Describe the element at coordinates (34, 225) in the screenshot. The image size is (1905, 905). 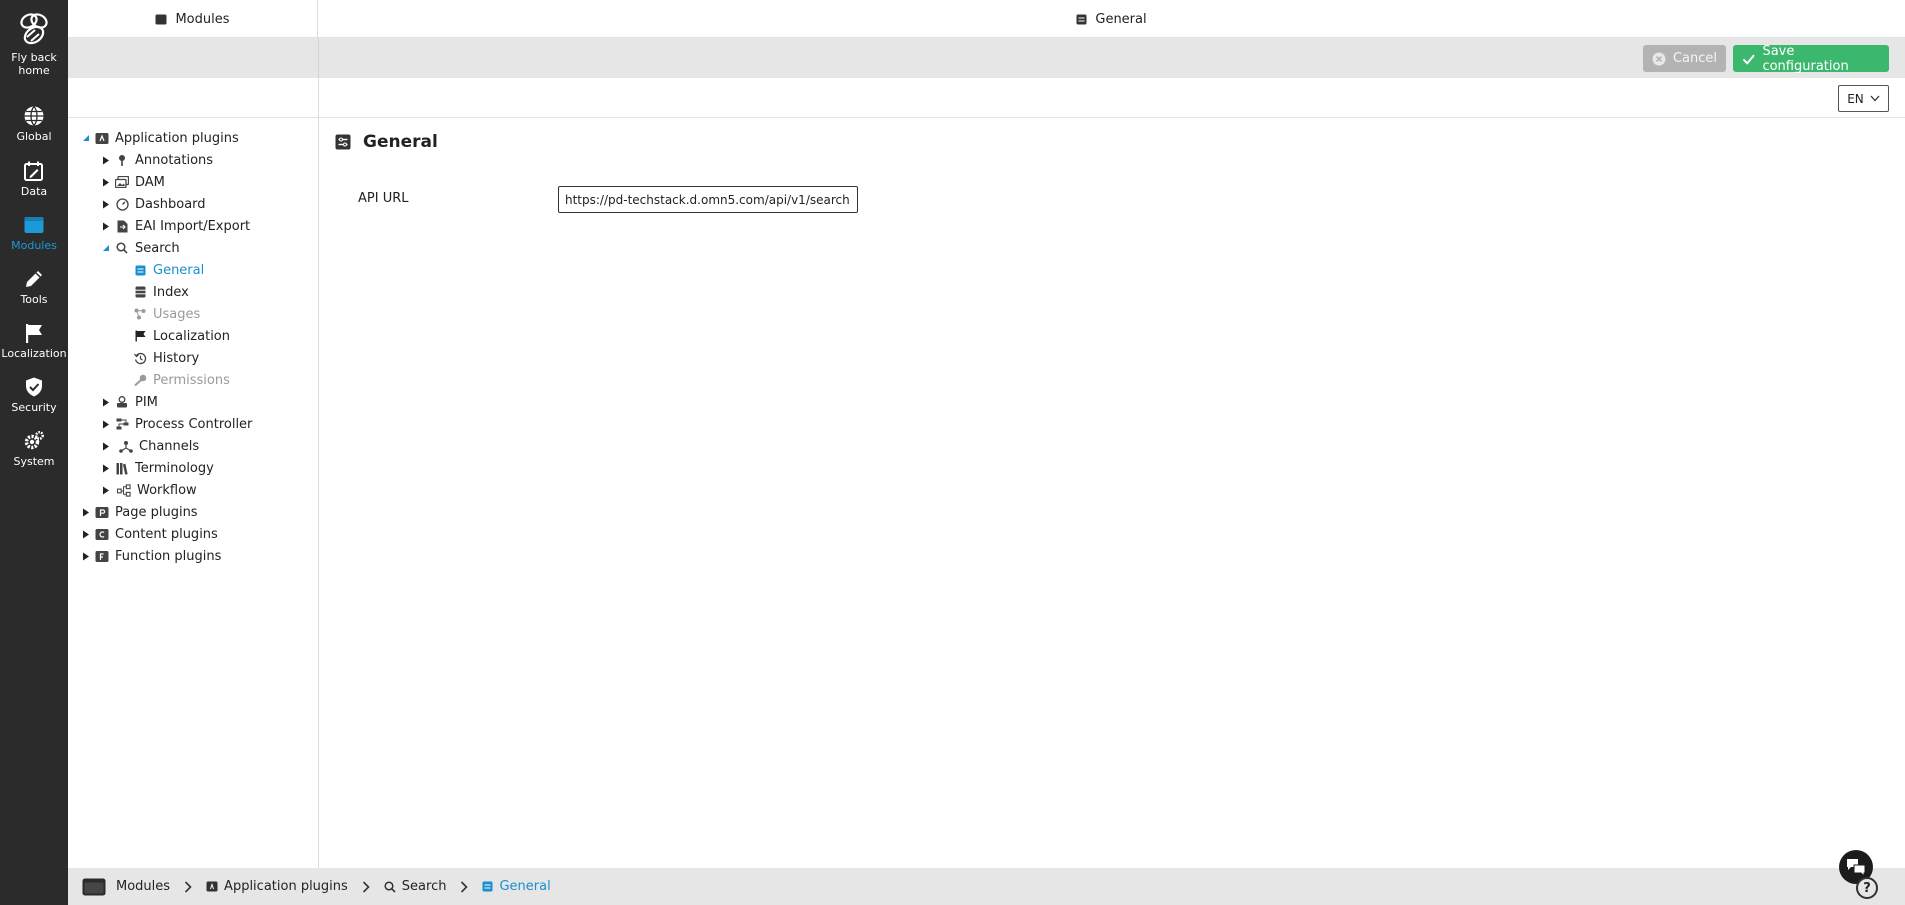
I see `window-icon` at that location.